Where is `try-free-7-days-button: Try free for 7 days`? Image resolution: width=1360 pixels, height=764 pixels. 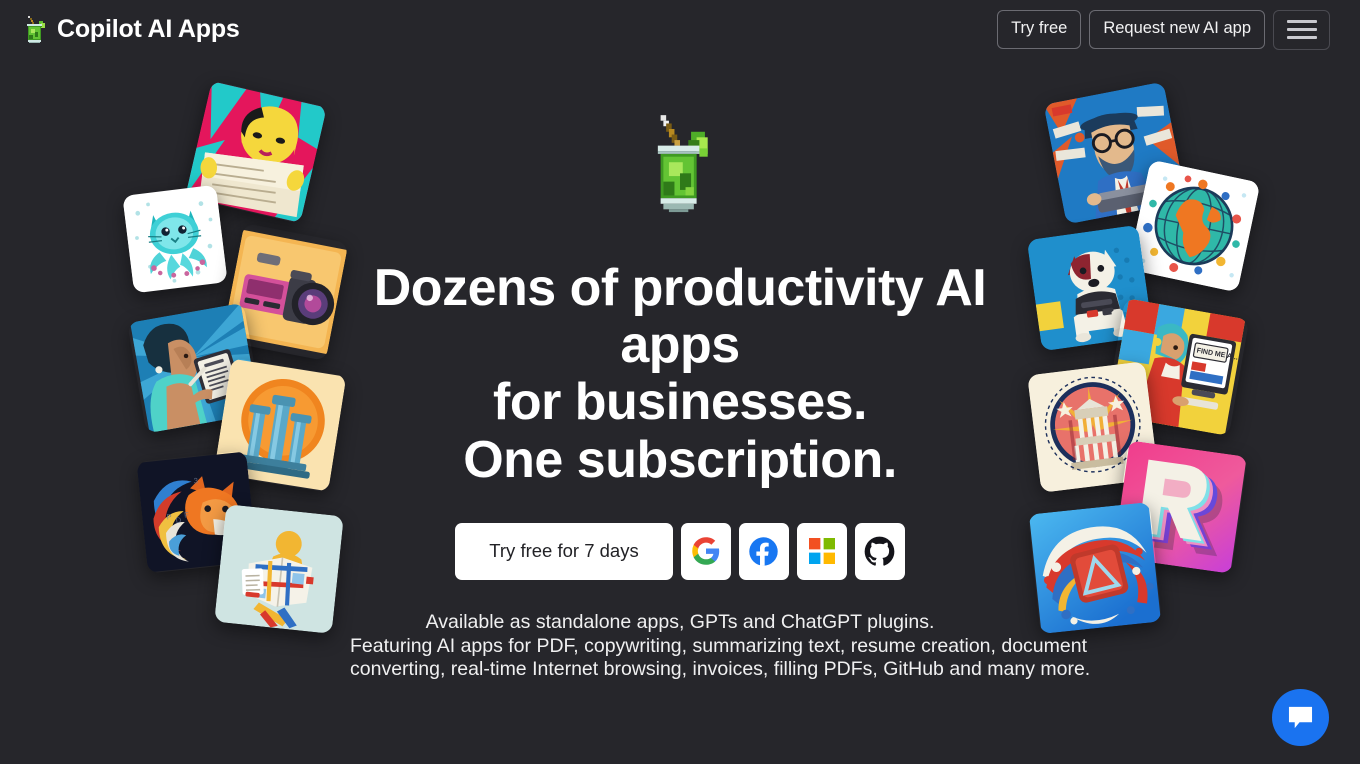
try-free-7-days-button: Try free for 7 days is located at coordinates (564, 551).